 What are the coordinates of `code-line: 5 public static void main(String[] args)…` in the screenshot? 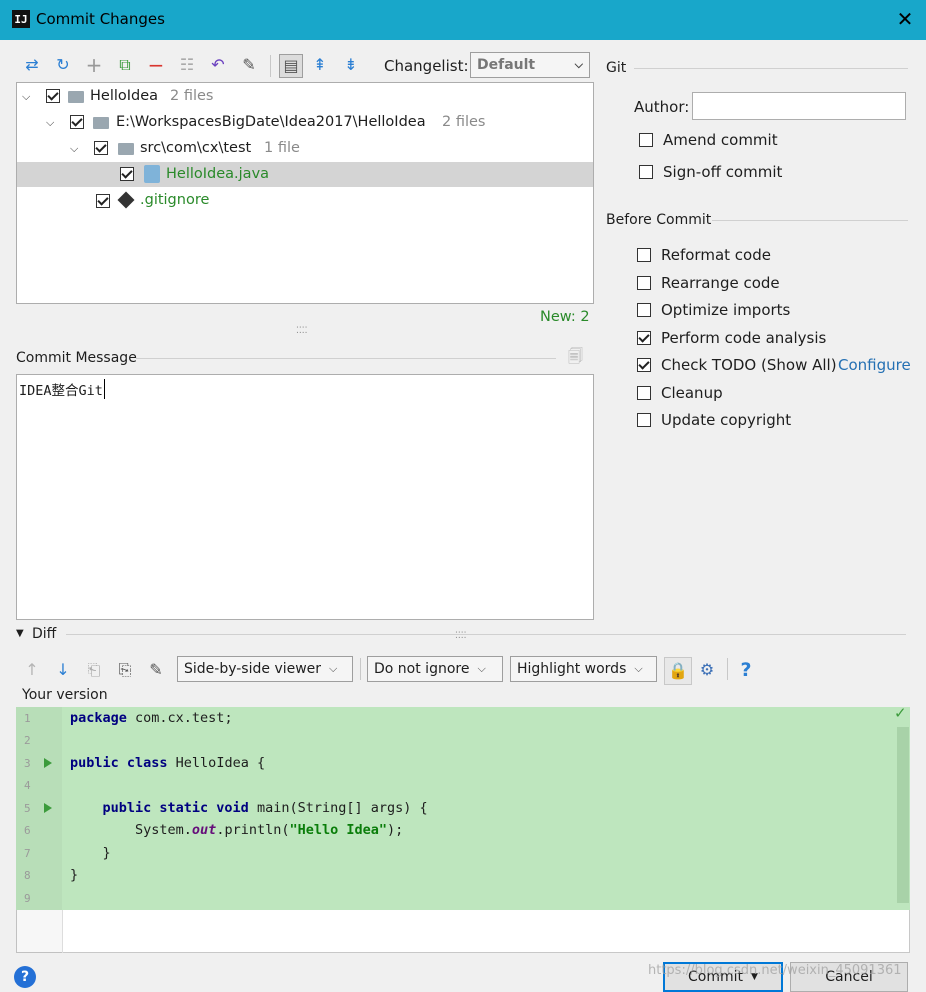 It's located at (226, 808).